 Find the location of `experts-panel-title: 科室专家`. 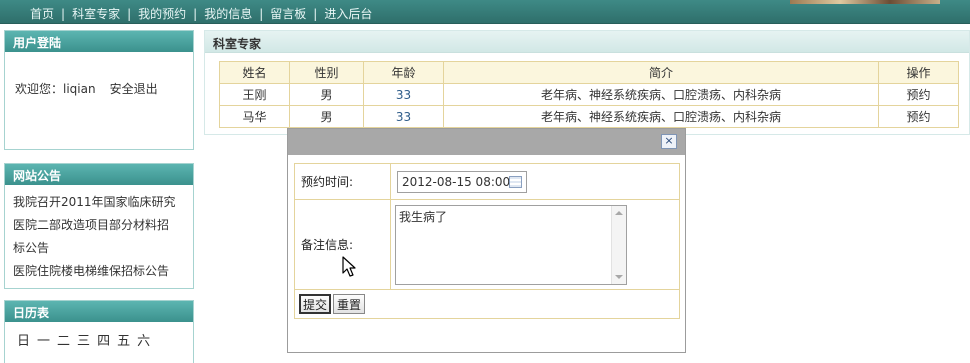

experts-panel-title: 科室专家 is located at coordinates (587, 42).